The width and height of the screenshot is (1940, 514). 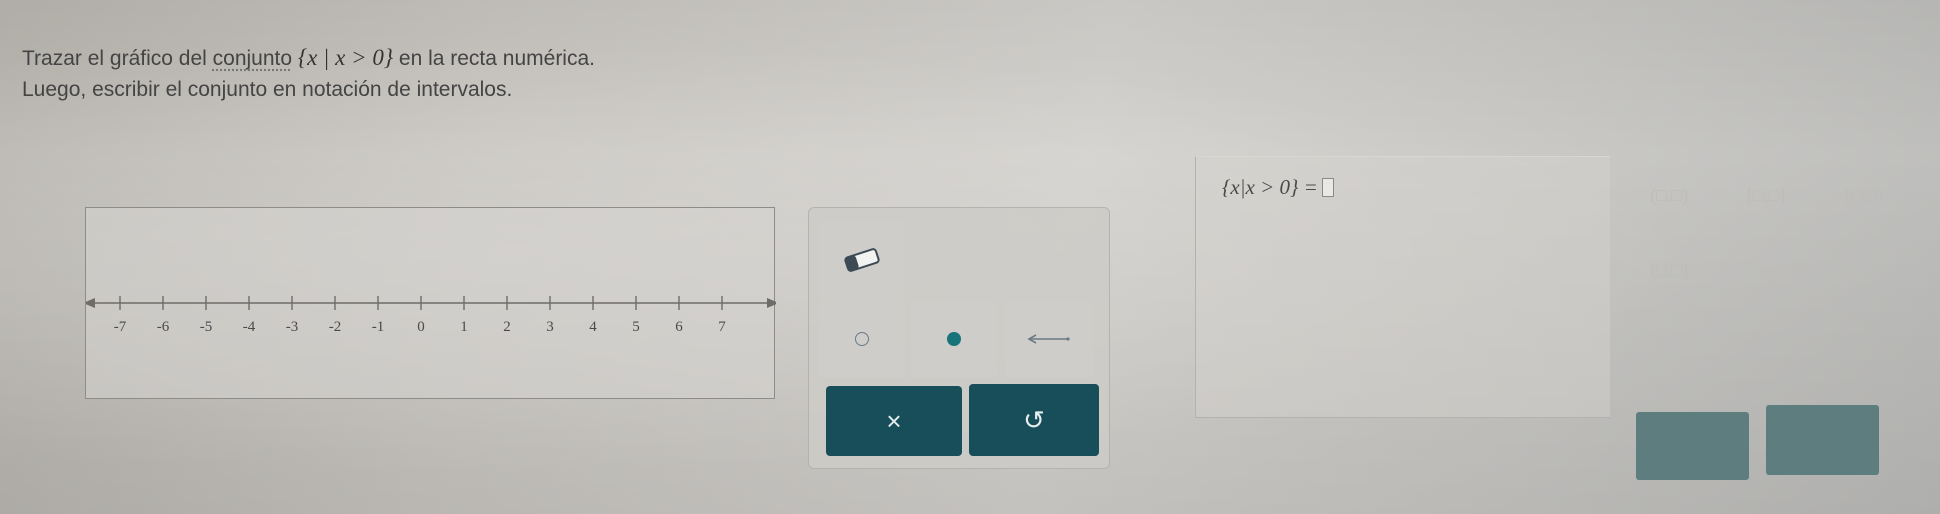 I want to click on answer-expression: {x|x > 0} =, so click(x=1278, y=187).